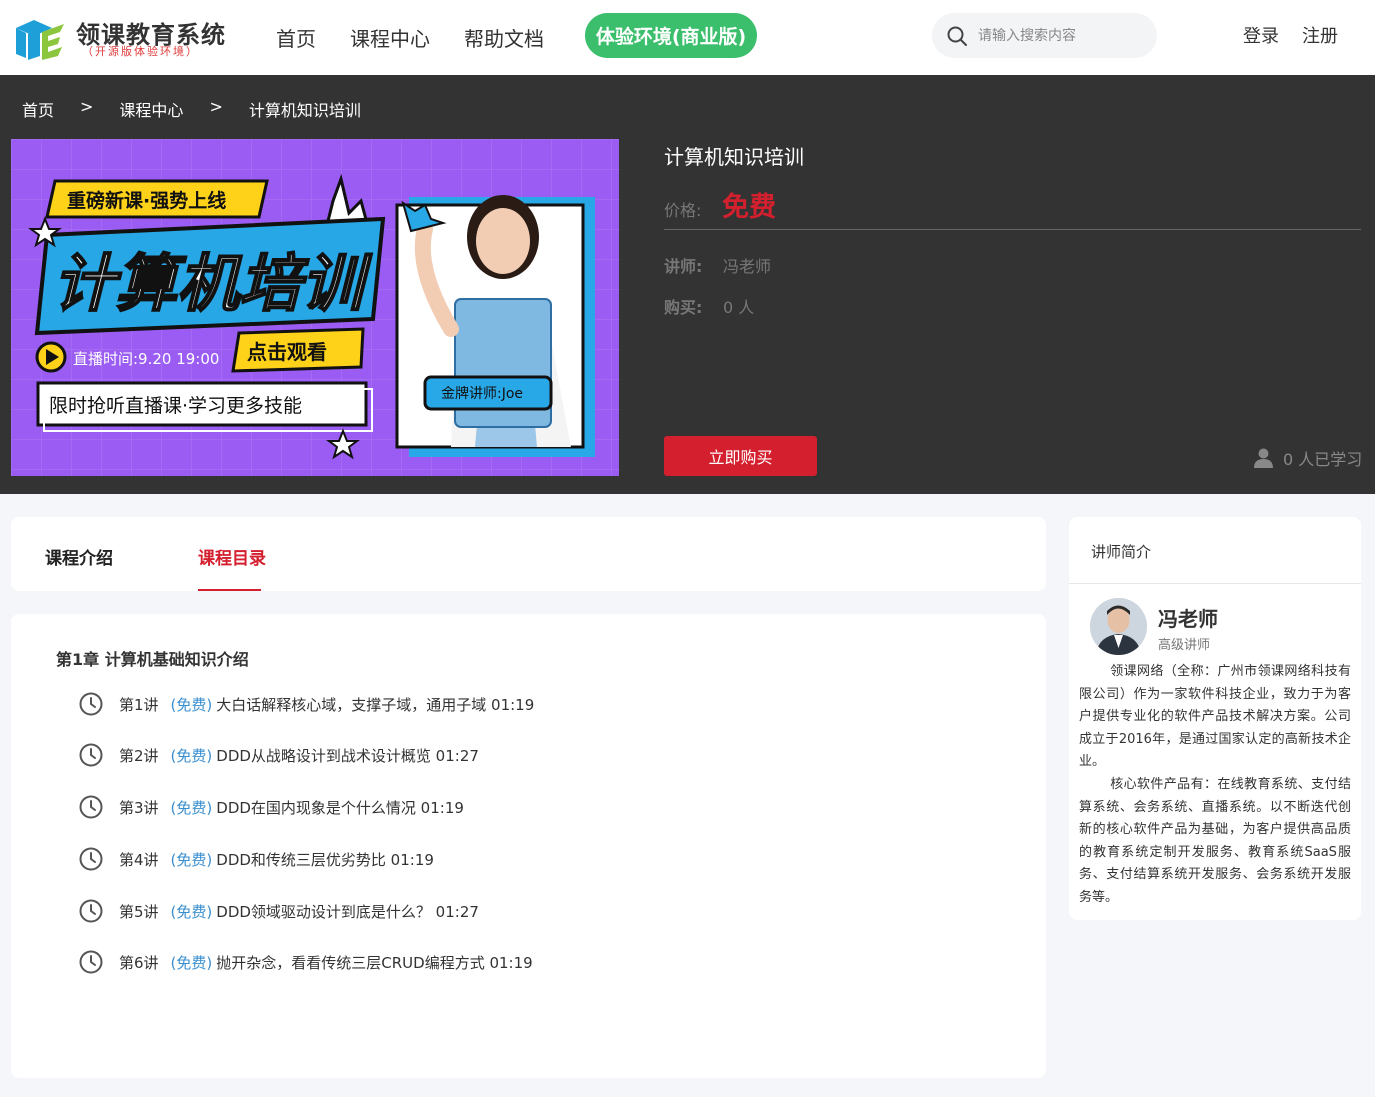 Image resolution: width=1375 pixels, height=1097 pixels. Describe the element at coordinates (139, 704) in the screenshot. I see `lesson-number: 第1讲` at that location.